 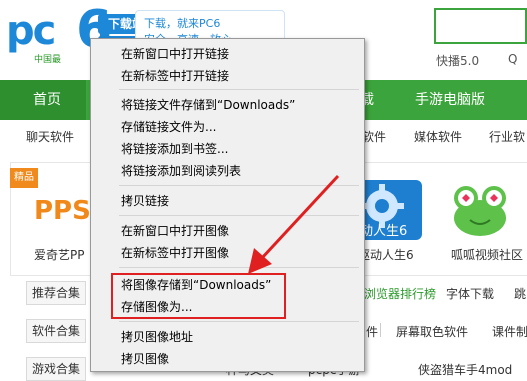 I want to click on browser-ranking-link: 浏览器排行榜, so click(x=400, y=293).